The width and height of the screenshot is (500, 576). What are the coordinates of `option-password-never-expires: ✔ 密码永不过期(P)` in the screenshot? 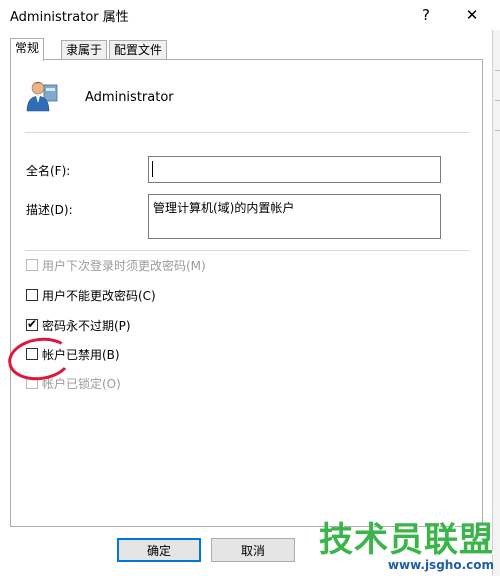 It's located at (78, 325).